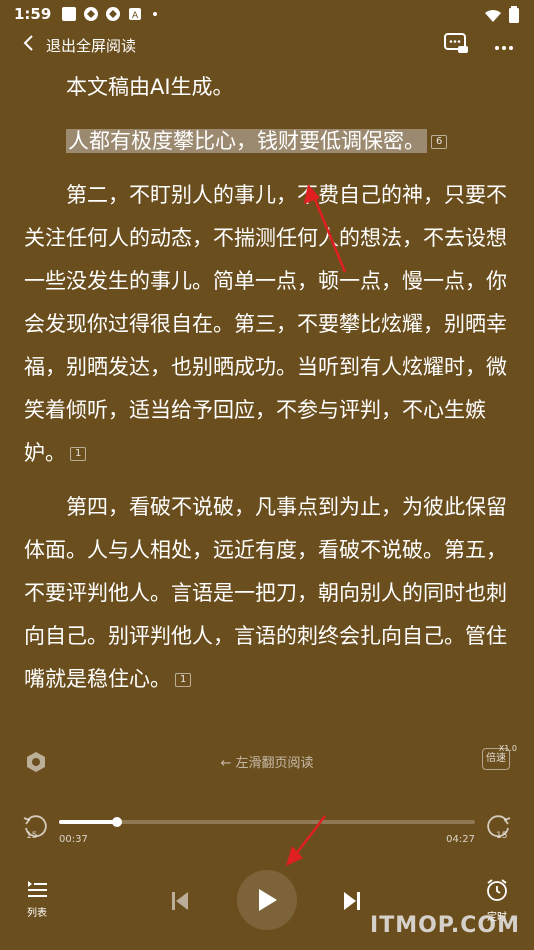  What do you see at coordinates (91, 45) in the screenshot?
I see `exit-fullscreen-label: 退出全屏阅读` at bounding box center [91, 45].